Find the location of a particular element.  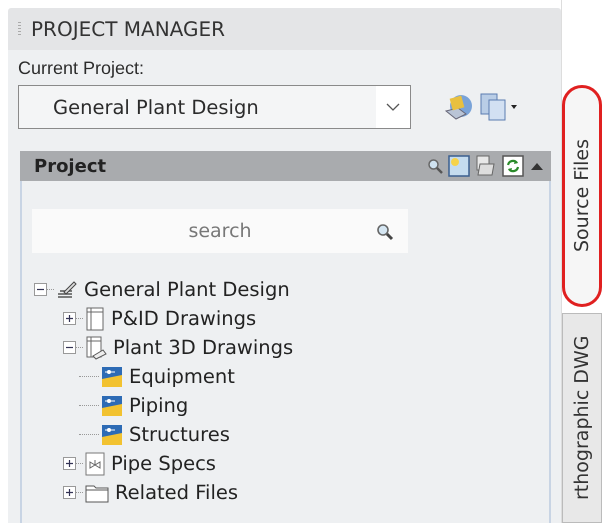

copy-documents-icon is located at coordinates (499, 107).